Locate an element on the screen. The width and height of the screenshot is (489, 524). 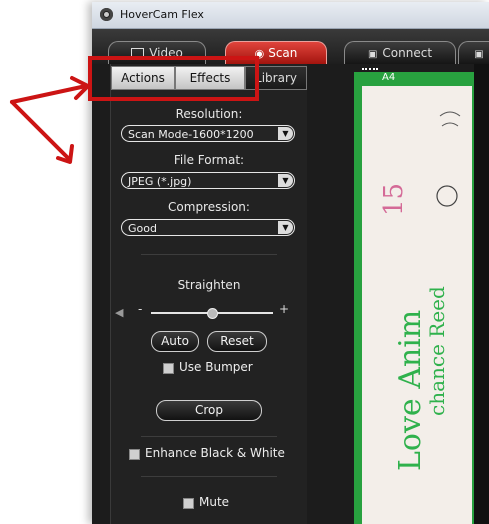
enhance-bw-checkbox: Enhance Black & White is located at coordinates (214, 454).